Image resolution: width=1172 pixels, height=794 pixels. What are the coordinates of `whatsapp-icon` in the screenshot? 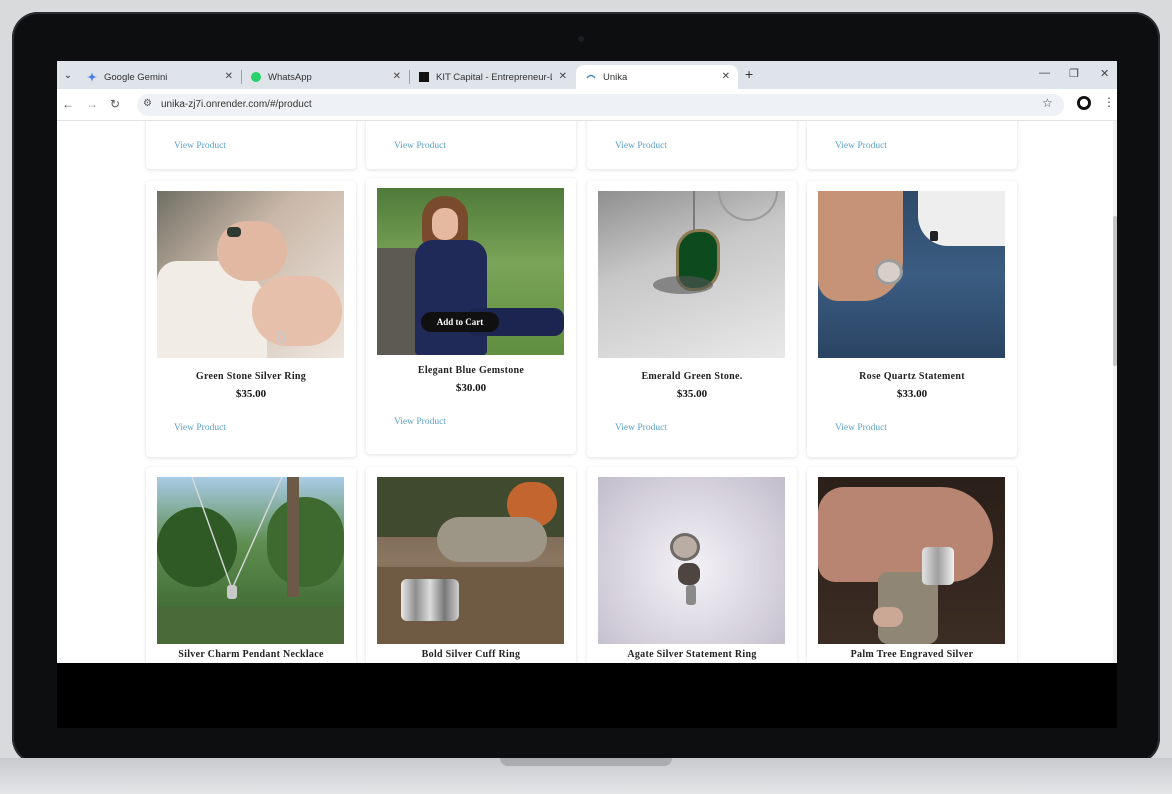 It's located at (256, 77).